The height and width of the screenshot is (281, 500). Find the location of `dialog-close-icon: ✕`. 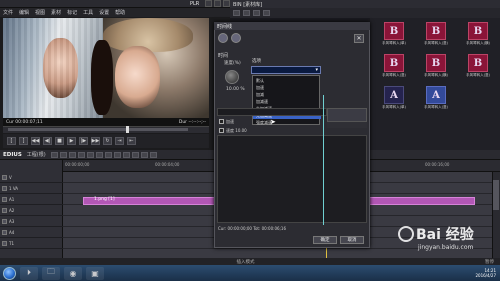

dialog-close-icon: ✕ is located at coordinates (359, 38).